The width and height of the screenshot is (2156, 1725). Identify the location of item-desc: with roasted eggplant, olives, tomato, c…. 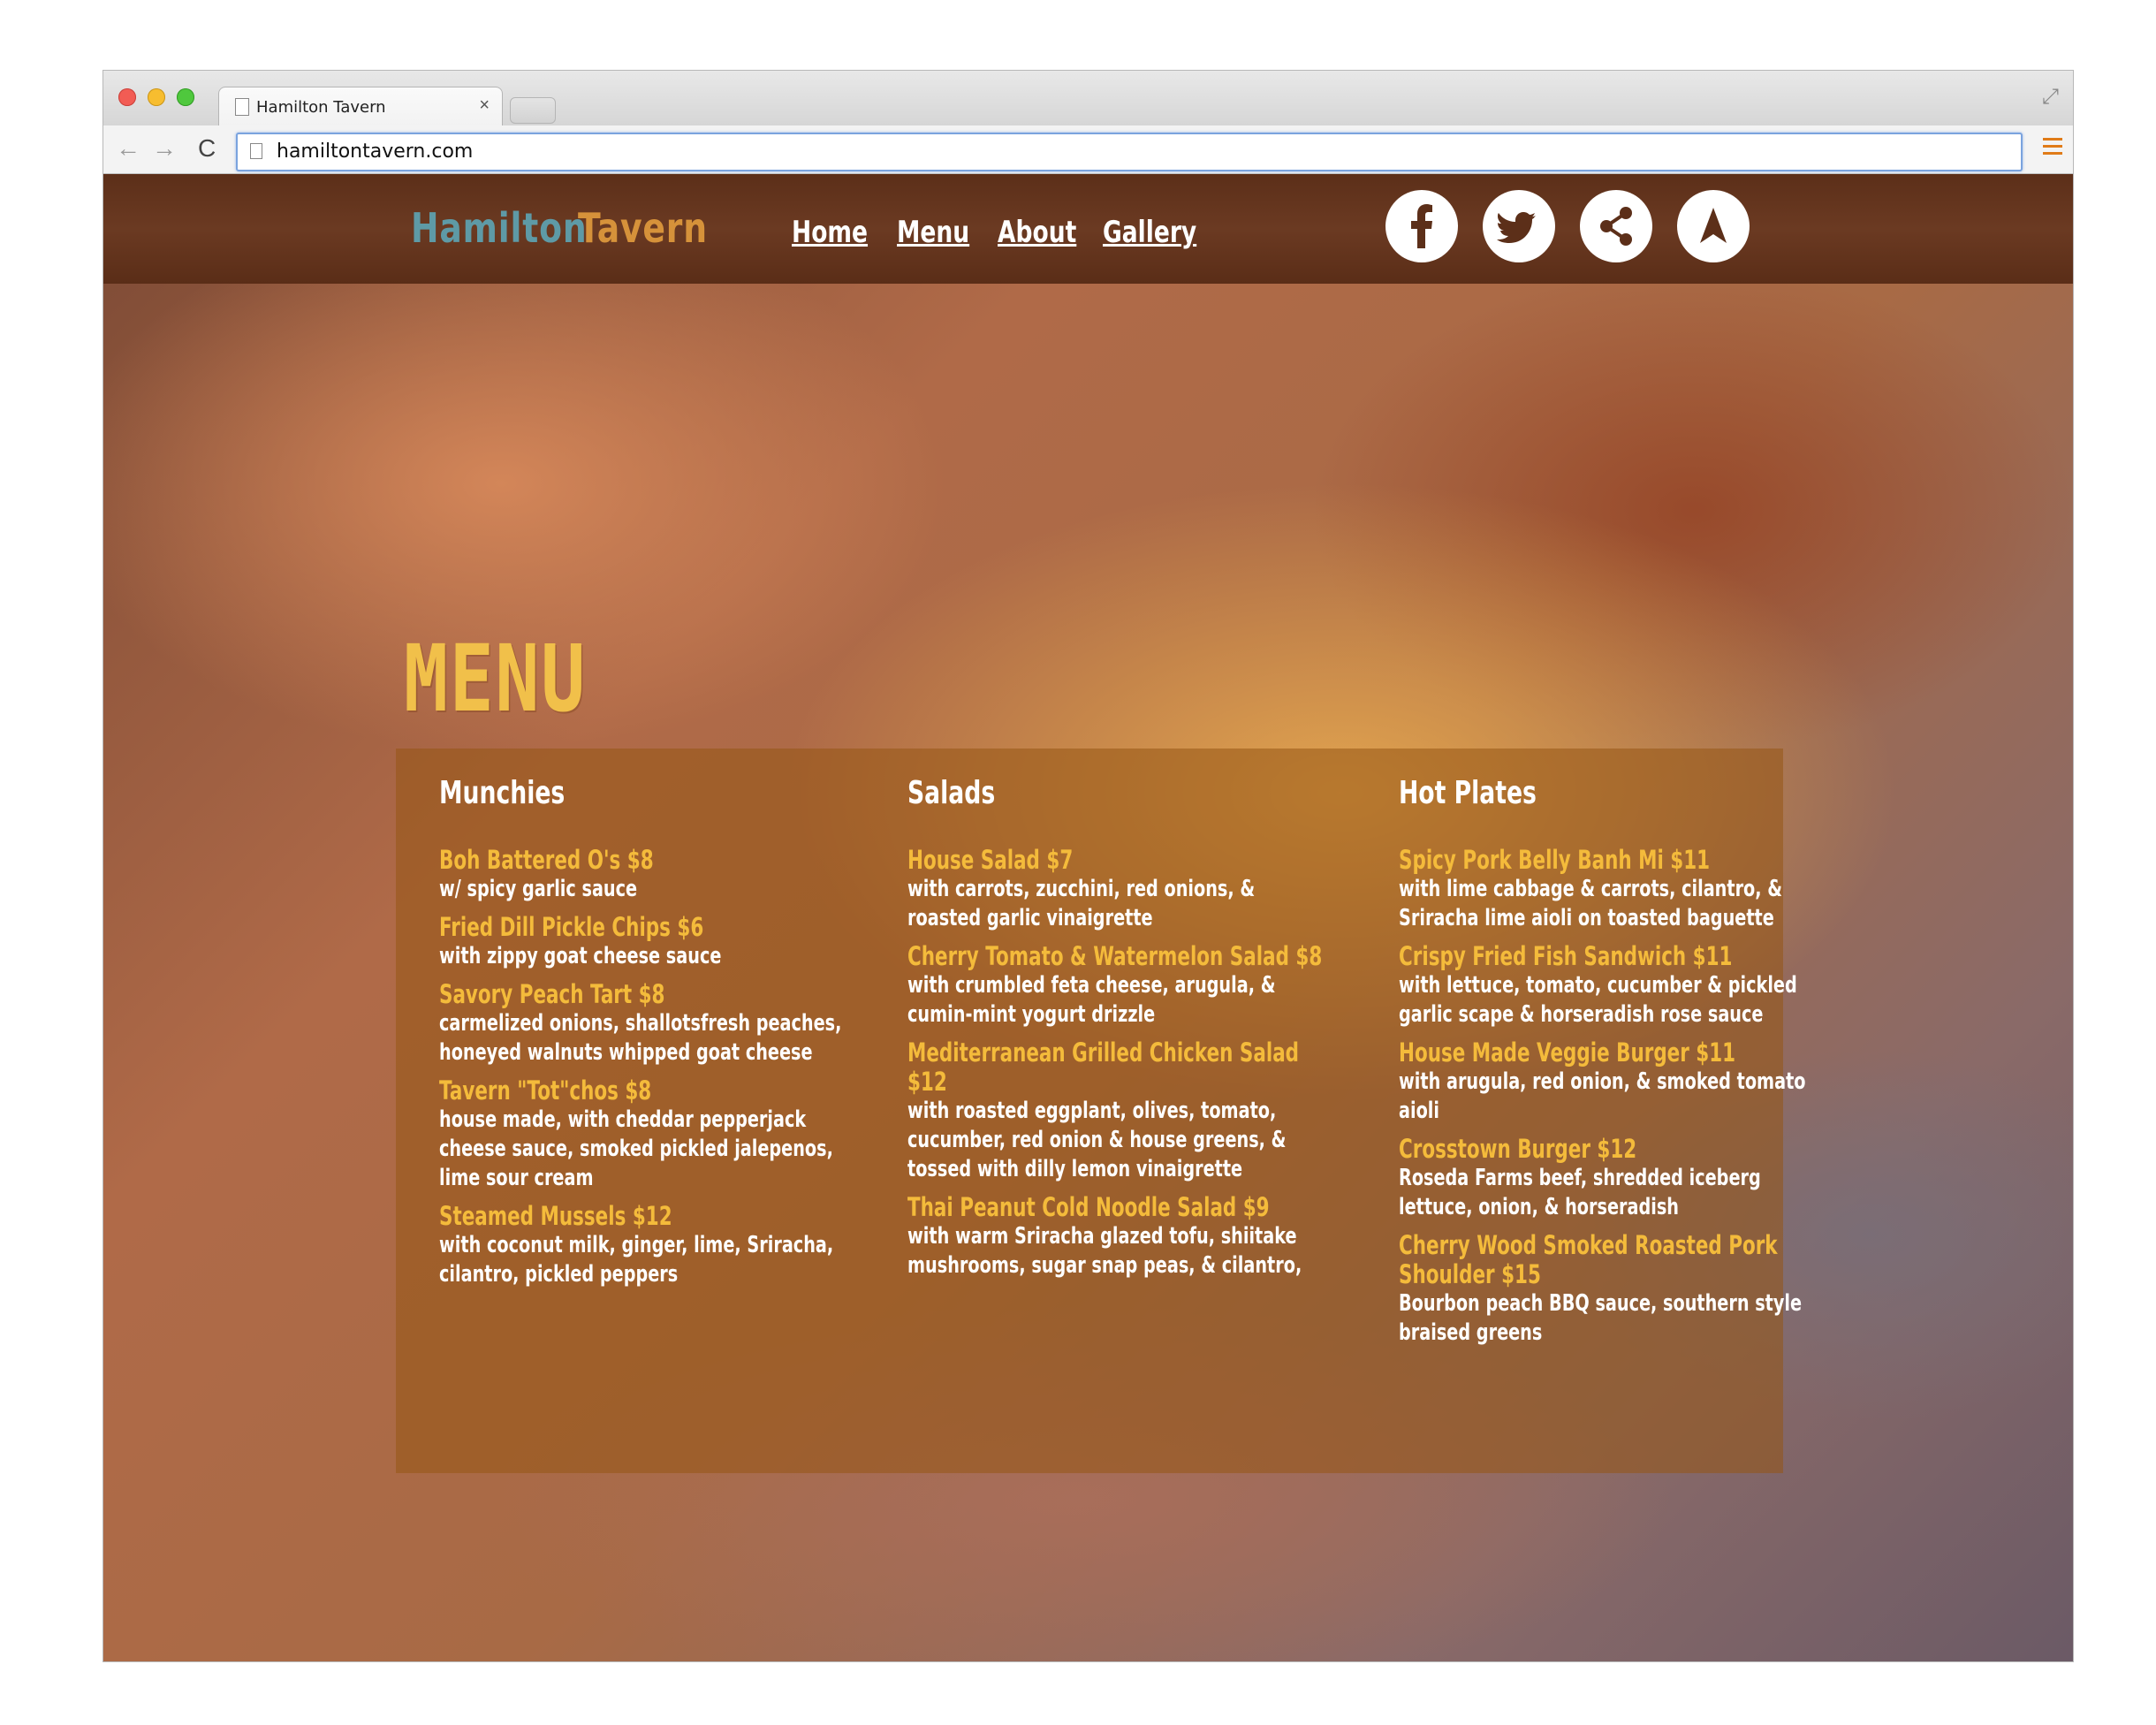
(1097, 1140).